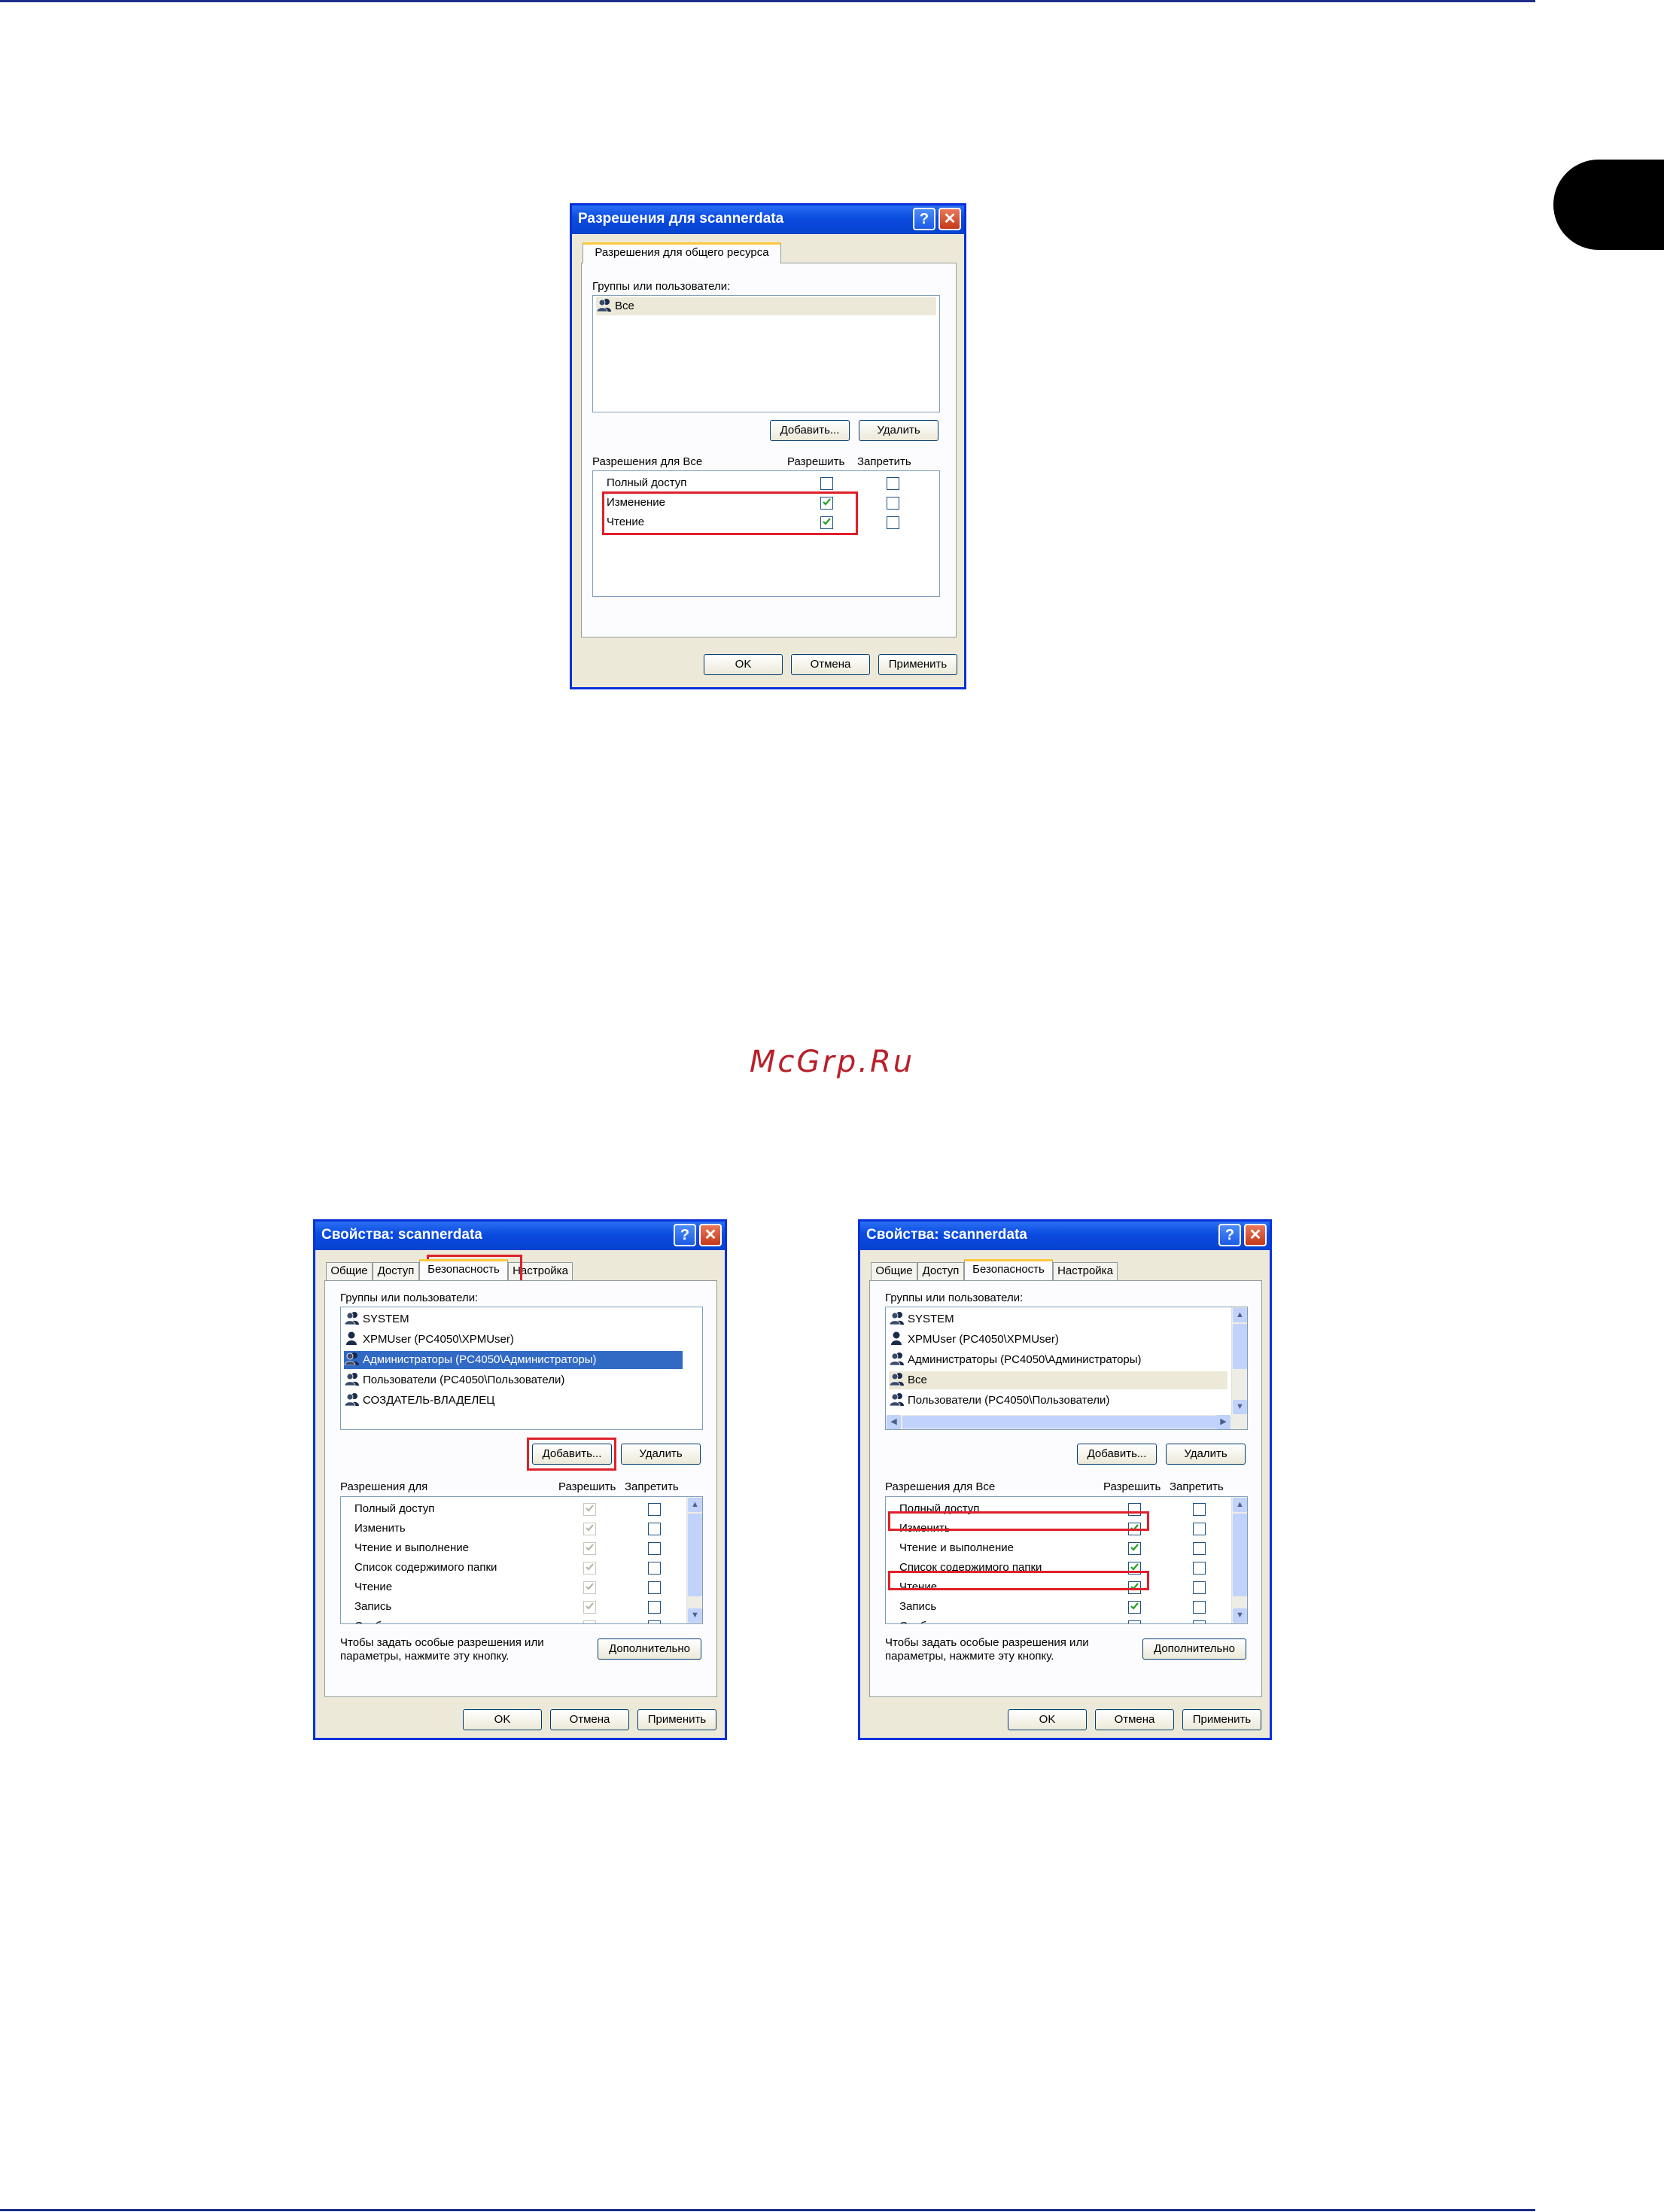  Describe the element at coordinates (1058, 1380) in the screenshot. I see `list-item-user: Все` at that location.